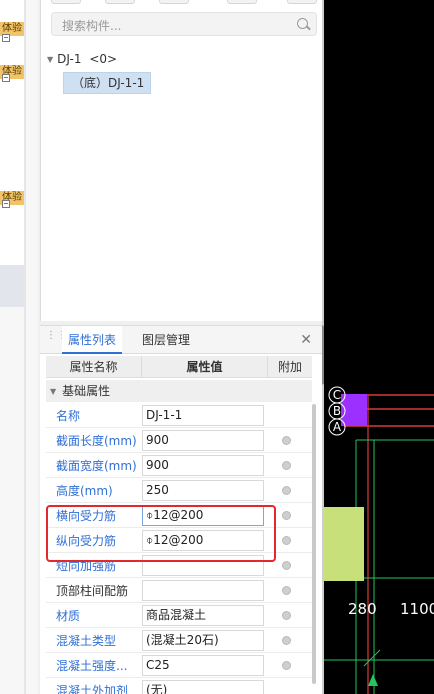  I want to click on attribute-name: 短向加强筋, so click(86, 566).